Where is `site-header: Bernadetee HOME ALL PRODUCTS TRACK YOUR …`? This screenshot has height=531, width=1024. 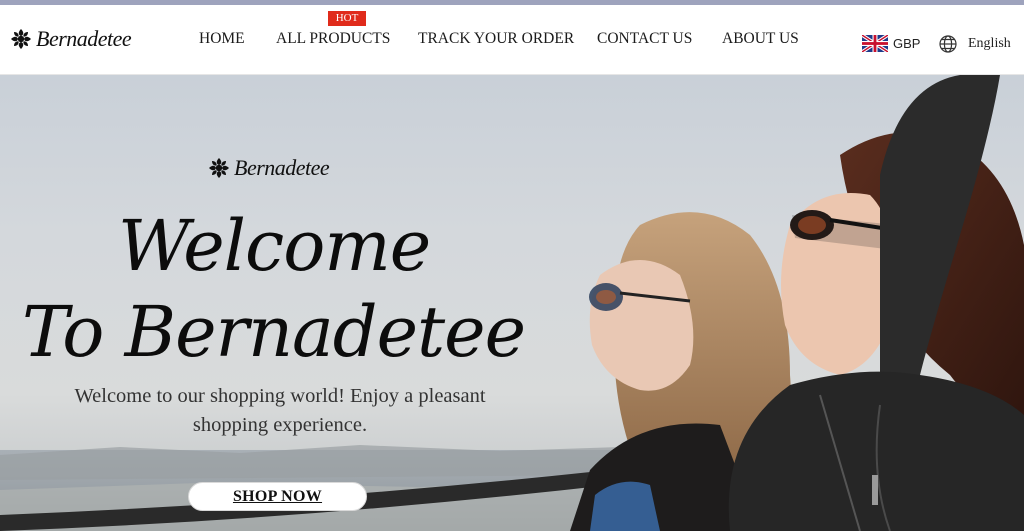
site-header: Bernadetee HOME ALL PRODUCTS TRACK YOUR … is located at coordinates (512, 40).